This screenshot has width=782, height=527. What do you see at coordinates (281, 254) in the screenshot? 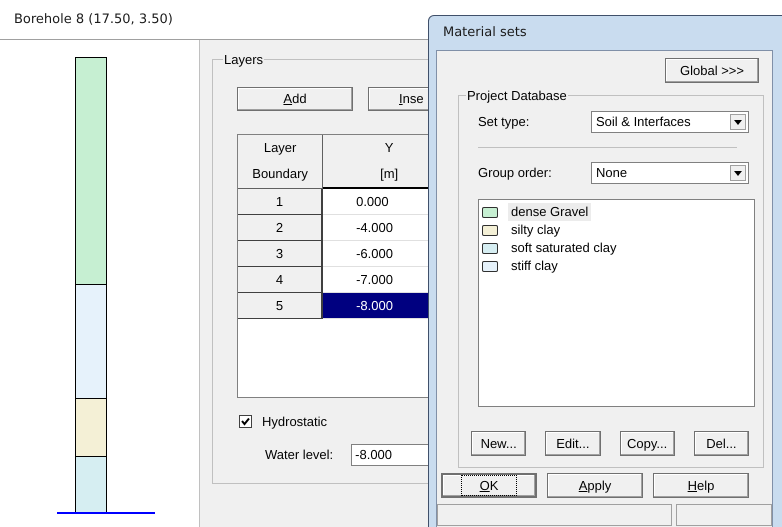
I see `table-cell: 3` at bounding box center [281, 254].